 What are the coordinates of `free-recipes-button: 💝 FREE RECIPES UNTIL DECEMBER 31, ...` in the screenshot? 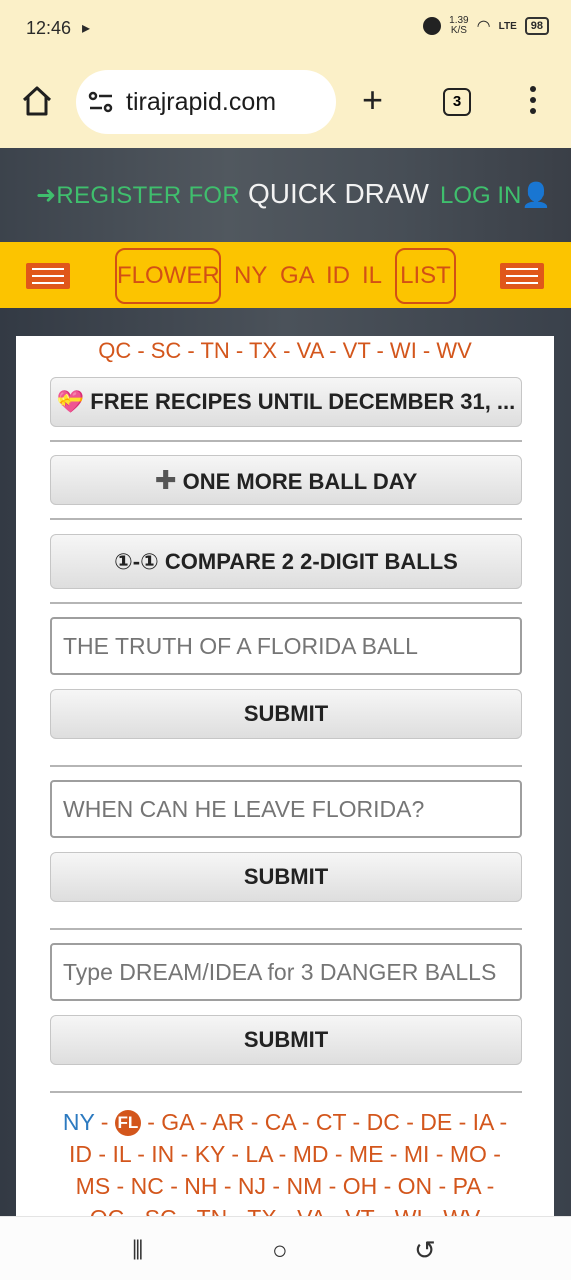 It's located at (286, 402).